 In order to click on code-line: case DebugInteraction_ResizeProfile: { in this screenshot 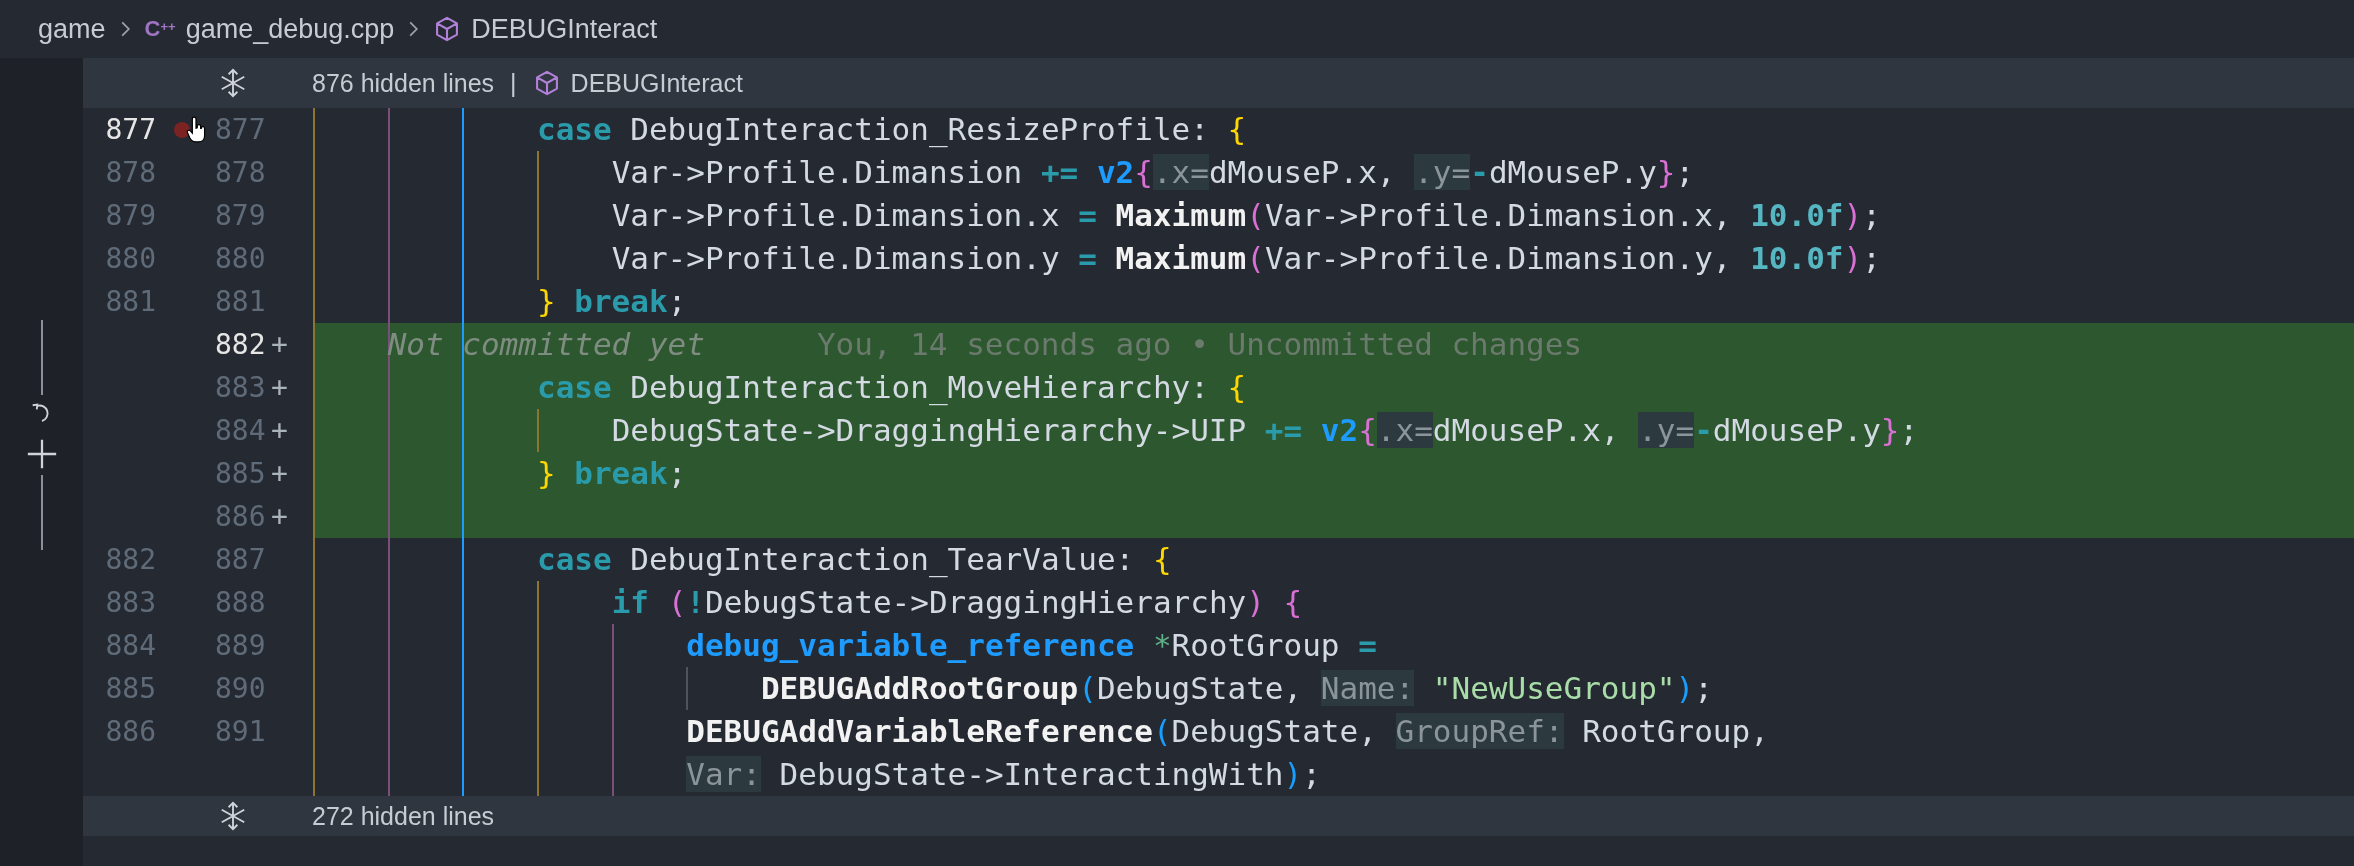, I will do `click(891, 129)`.